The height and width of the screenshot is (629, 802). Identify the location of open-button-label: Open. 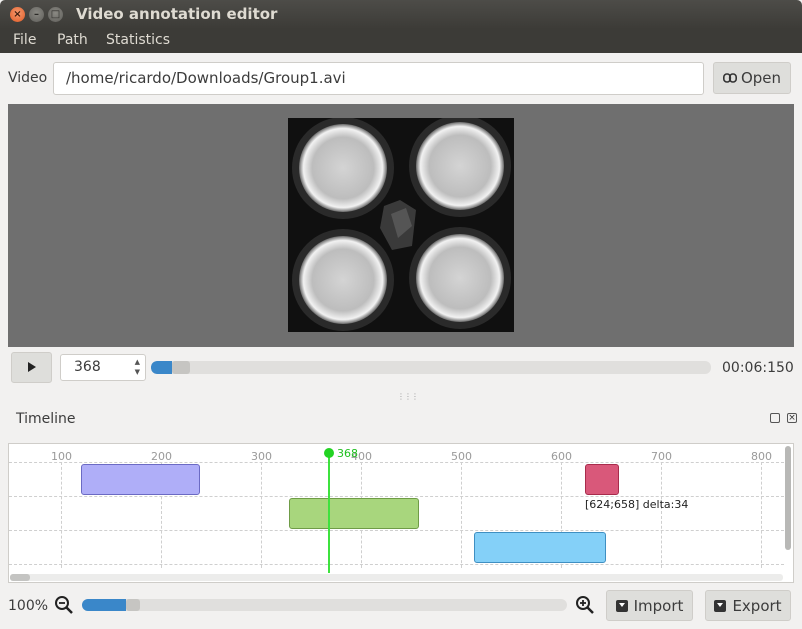
(761, 78).